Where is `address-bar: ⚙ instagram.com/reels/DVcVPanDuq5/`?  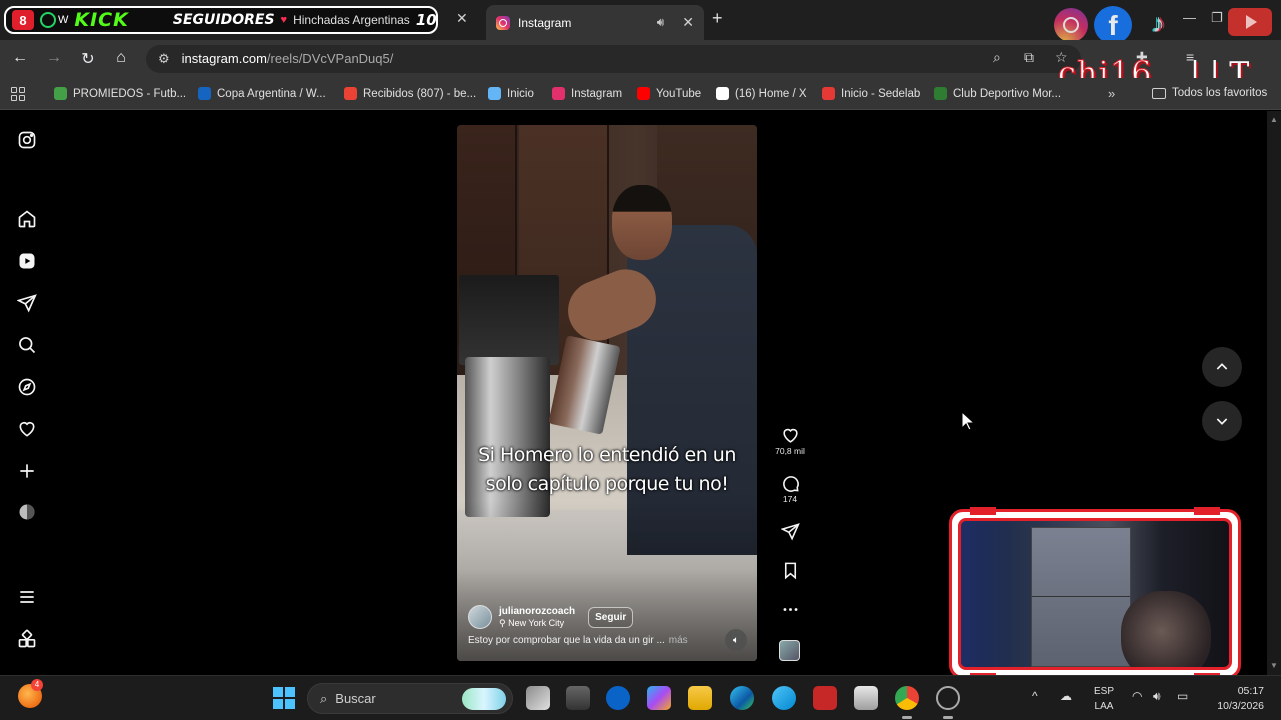
address-bar: ⚙ instagram.com/reels/DVcVPanDuq5/ is located at coordinates (613, 59).